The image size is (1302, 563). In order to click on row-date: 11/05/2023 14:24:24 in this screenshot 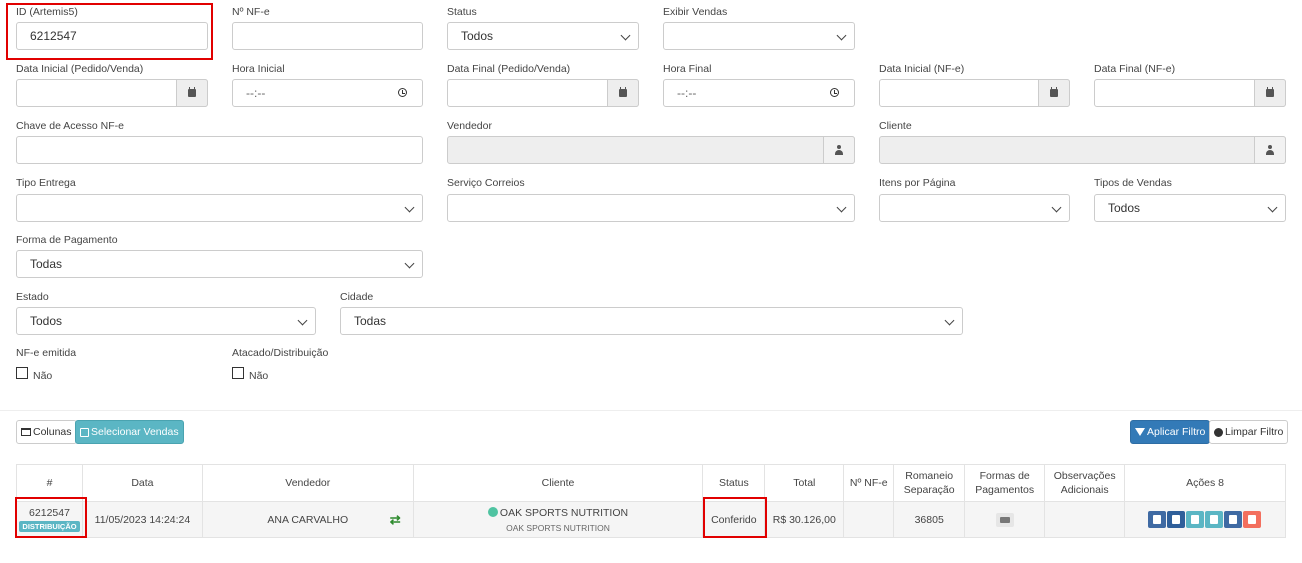, I will do `click(142, 519)`.